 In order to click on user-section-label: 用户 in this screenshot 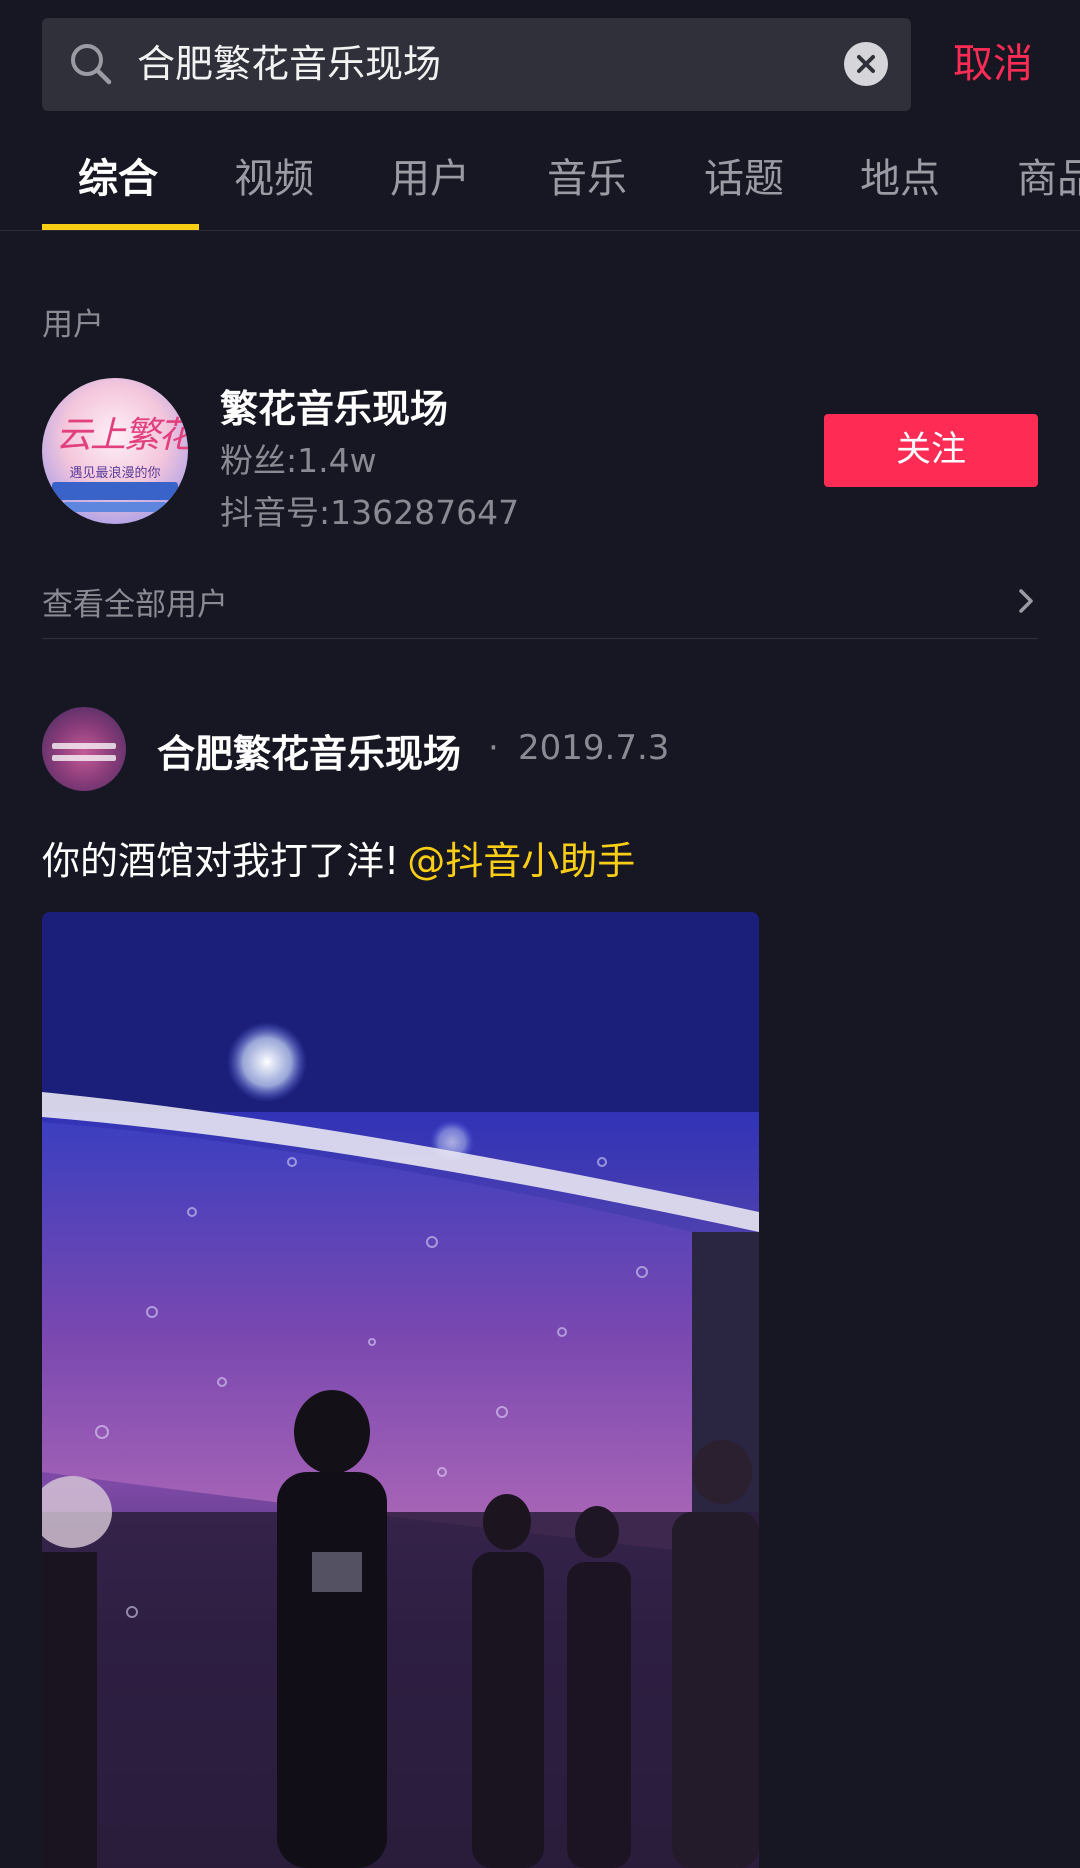, I will do `click(73, 325)`.